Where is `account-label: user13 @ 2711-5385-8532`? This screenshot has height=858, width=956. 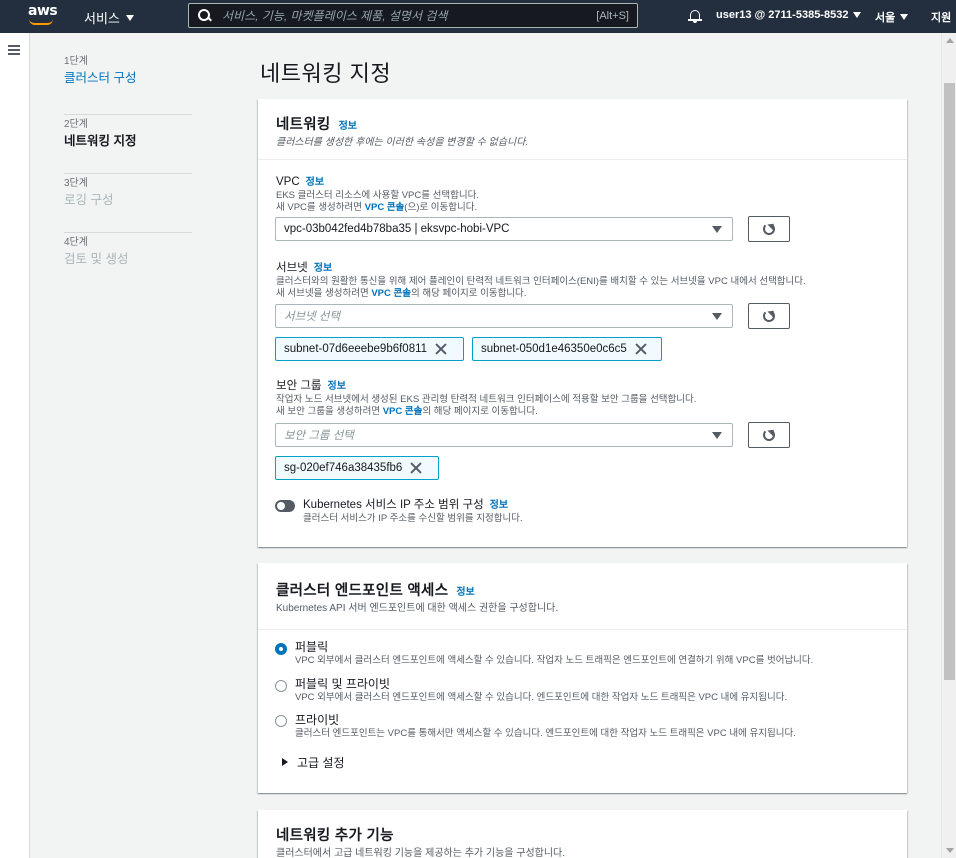 account-label: user13 @ 2711-5385-8532 is located at coordinates (782, 15).